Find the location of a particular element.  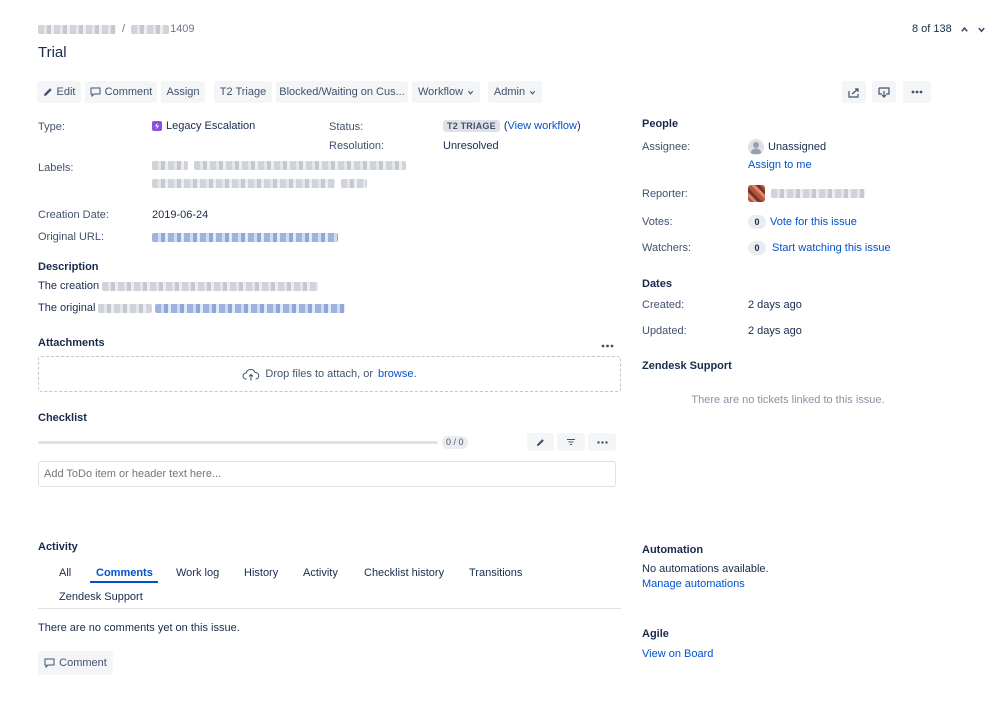

comment-button: Comment is located at coordinates (121, 92).